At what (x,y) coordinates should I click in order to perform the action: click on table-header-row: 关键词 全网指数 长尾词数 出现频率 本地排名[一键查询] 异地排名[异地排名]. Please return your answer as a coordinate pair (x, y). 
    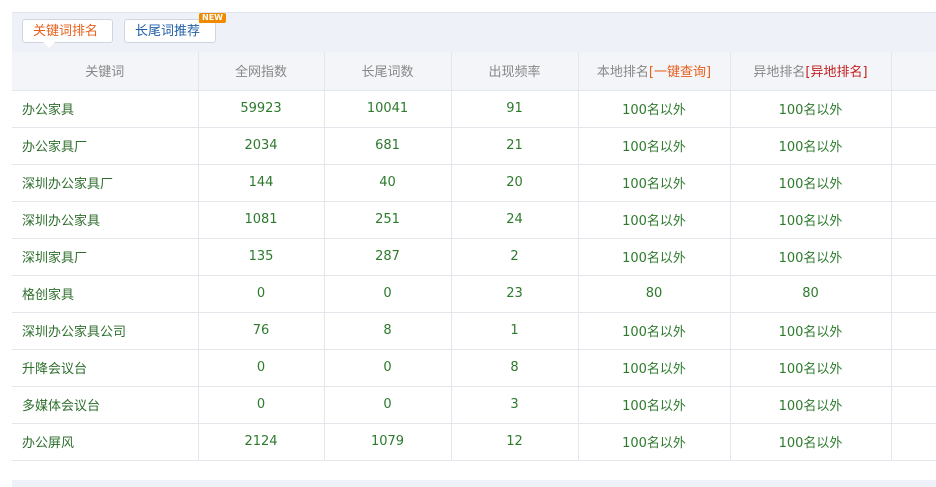
    Looking at the image, I should click on (474, 71).